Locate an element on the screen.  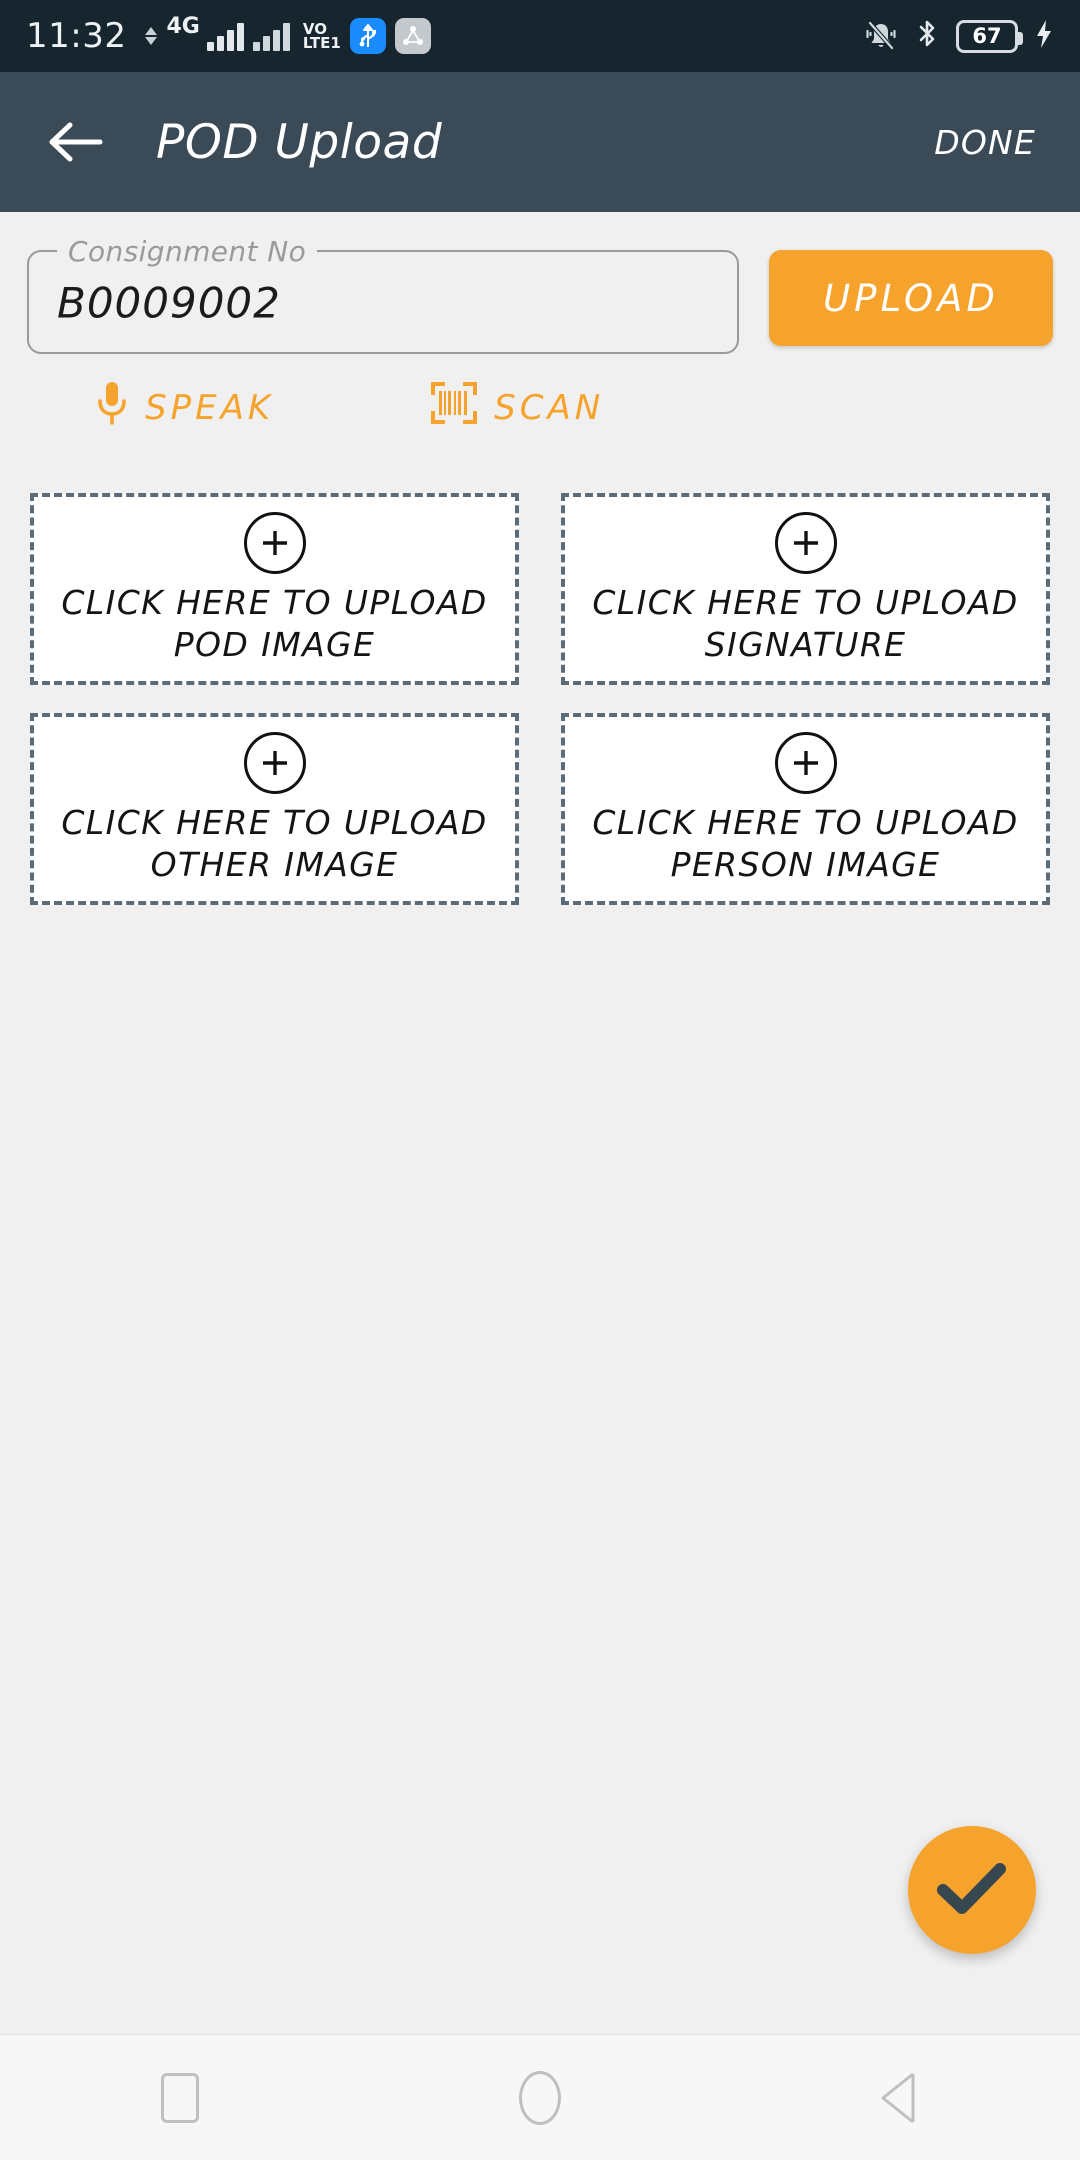
system-nav-bar is located at coordinates (540, 2097).